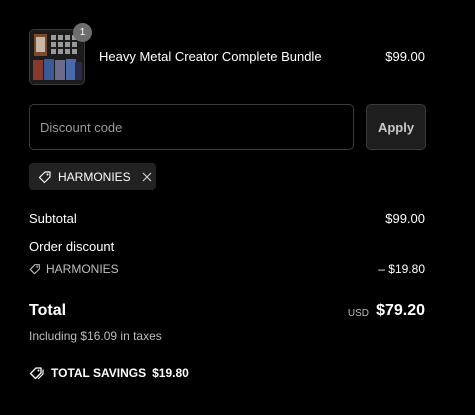  I want to click on remove-discount-button, so click(147, 177).